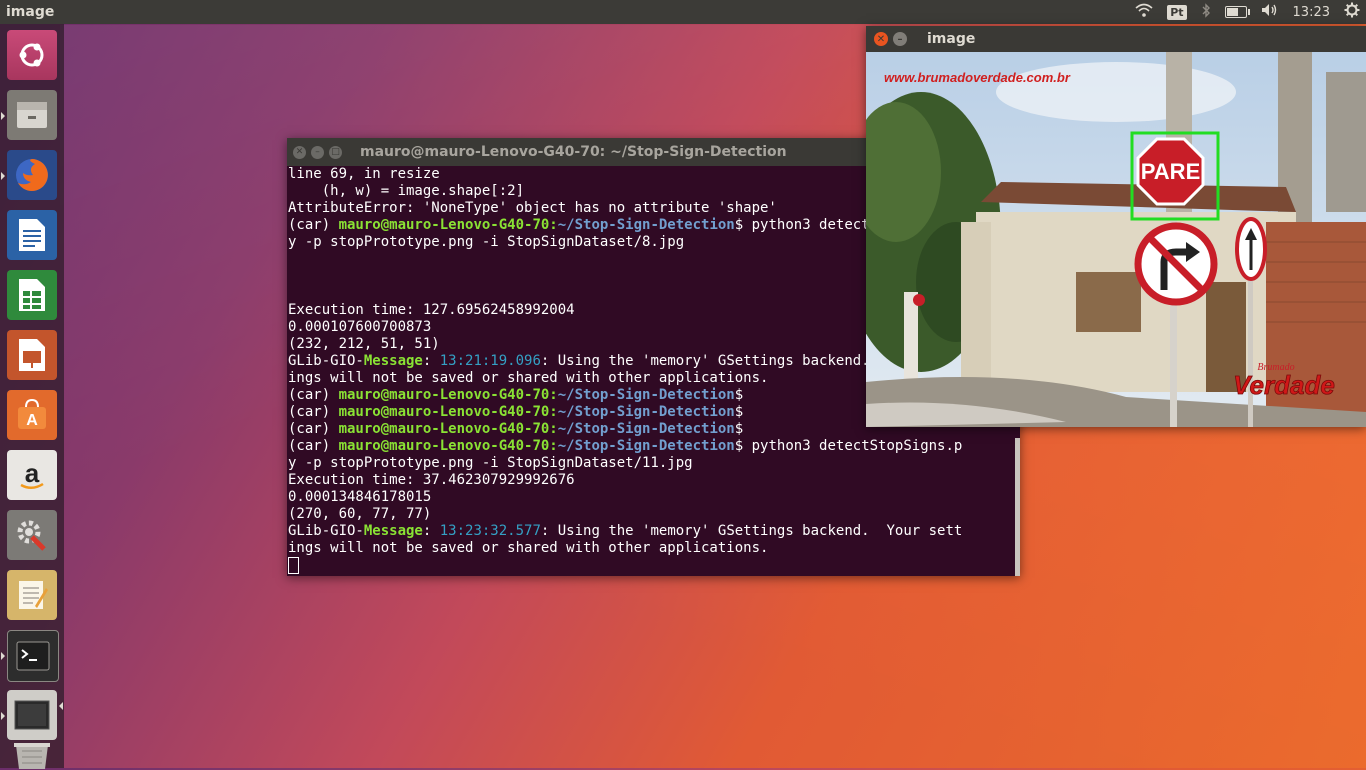  I want to click on wifi-icon, so click(1144, 12).